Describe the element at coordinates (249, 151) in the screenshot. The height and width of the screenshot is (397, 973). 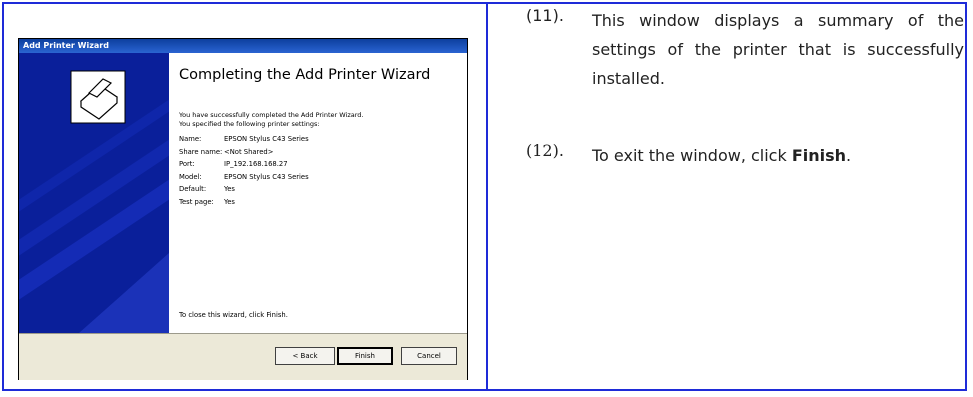
I see `setting-value: <Not Shared>` at that location.